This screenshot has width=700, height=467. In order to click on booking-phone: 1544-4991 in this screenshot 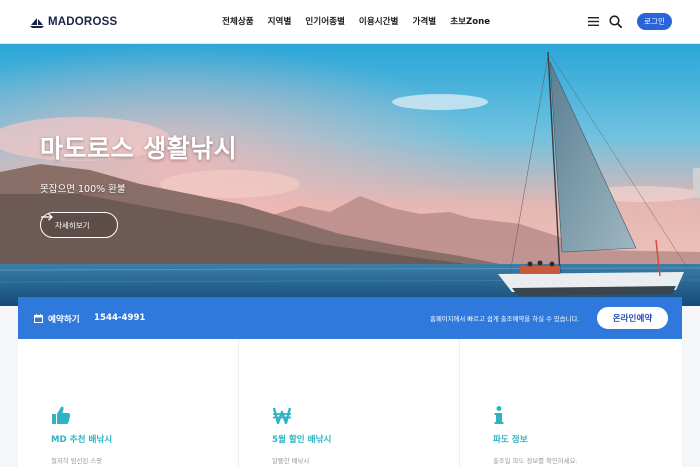, I will do `click(119, 318)`.